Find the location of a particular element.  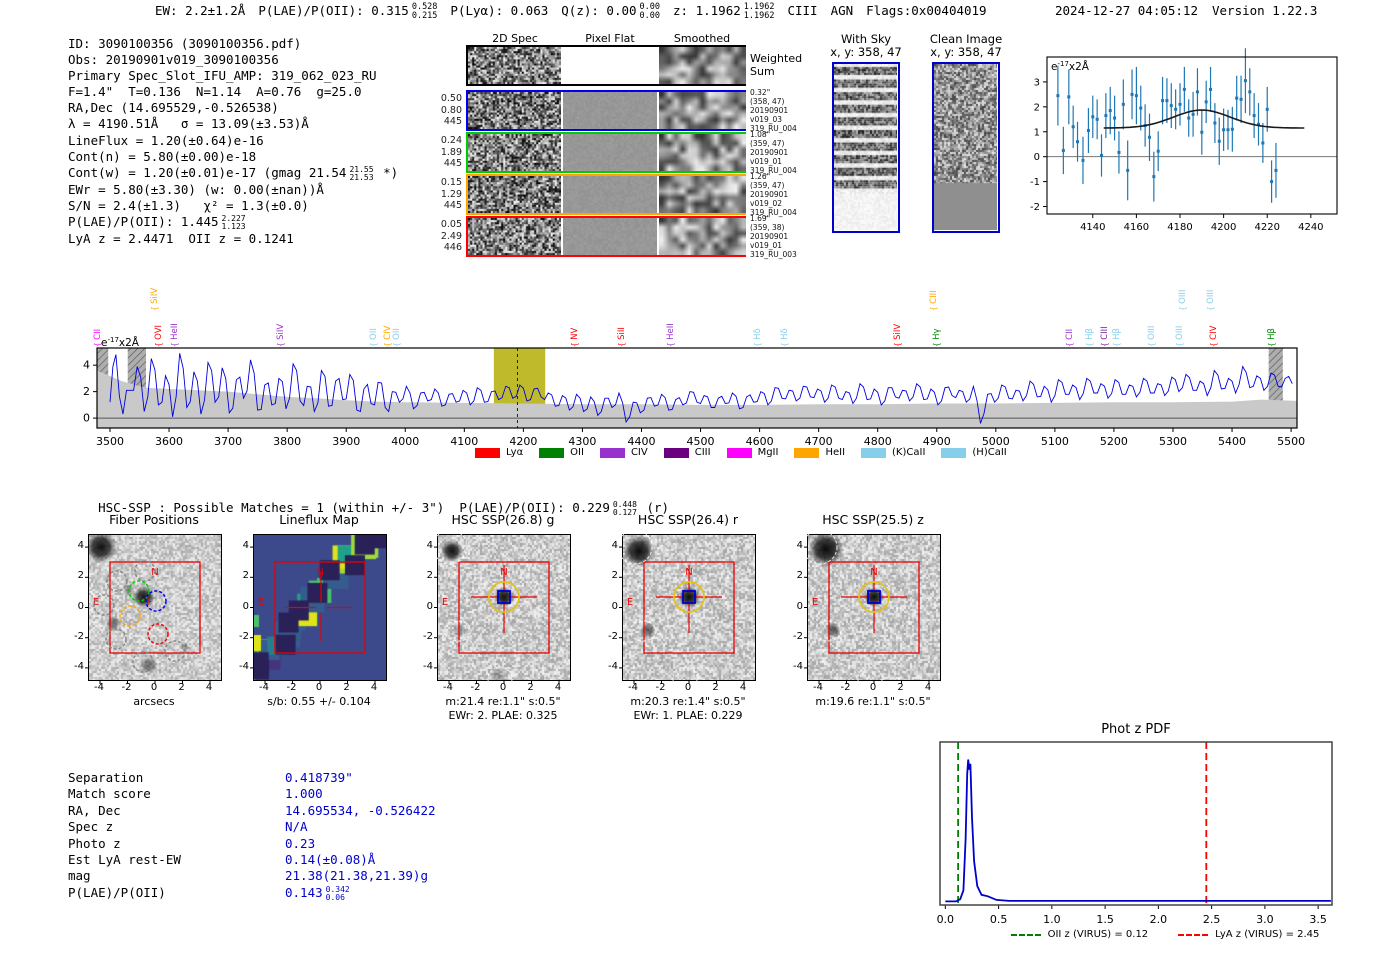

match-table-value: 14.695534, -0.526422 is located at coordinates (360, 810).